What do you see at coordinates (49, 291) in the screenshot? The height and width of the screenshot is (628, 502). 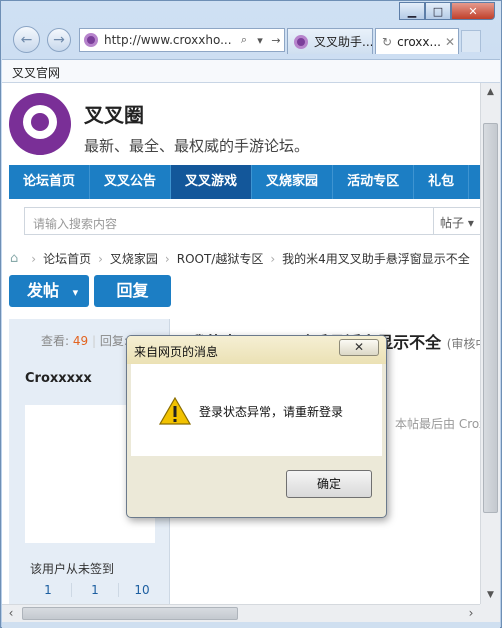 I see `post-button: 发帖 ▾` at bounding box center [49, 291].